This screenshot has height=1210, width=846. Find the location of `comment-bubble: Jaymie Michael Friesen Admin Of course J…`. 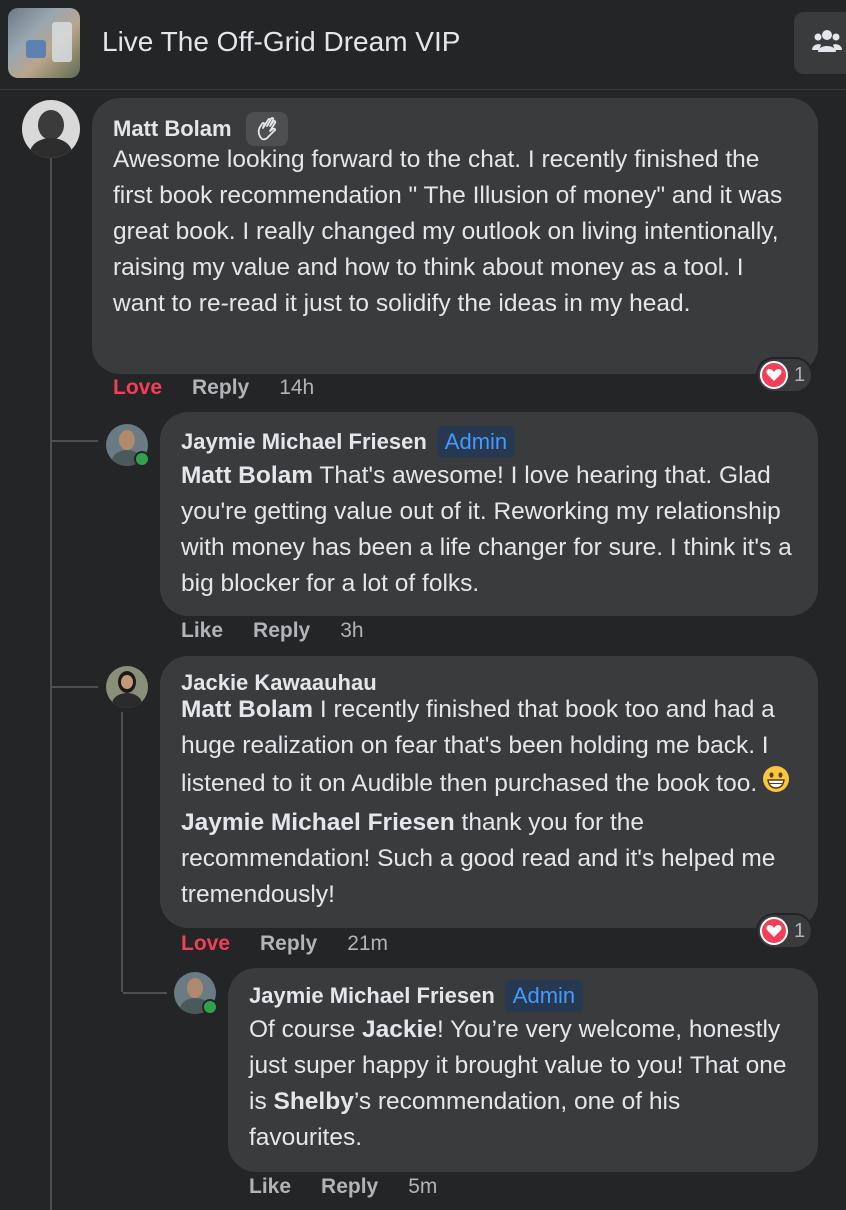

comment-bubble: Jaymie Michael Friesen Admin Of course J… is located at coordinates (523, 1070).